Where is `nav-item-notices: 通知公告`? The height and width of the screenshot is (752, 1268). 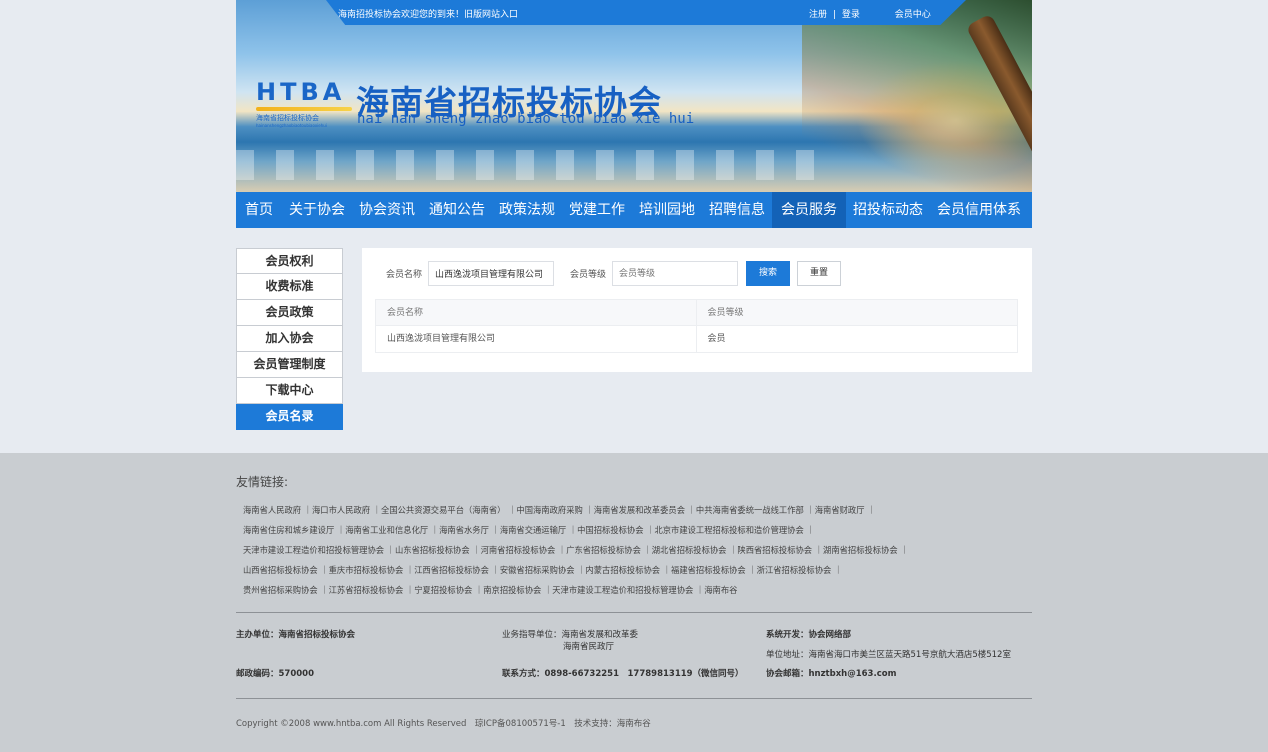 nav-item-notices: 通知公告 is located at coordinates (457, 210).